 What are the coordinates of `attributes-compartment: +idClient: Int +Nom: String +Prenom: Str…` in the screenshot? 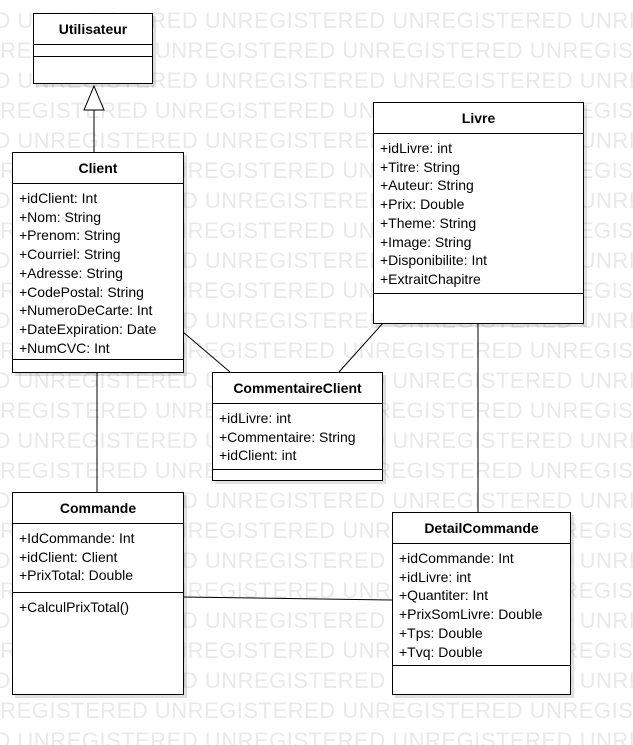 It's located at (98, 272).